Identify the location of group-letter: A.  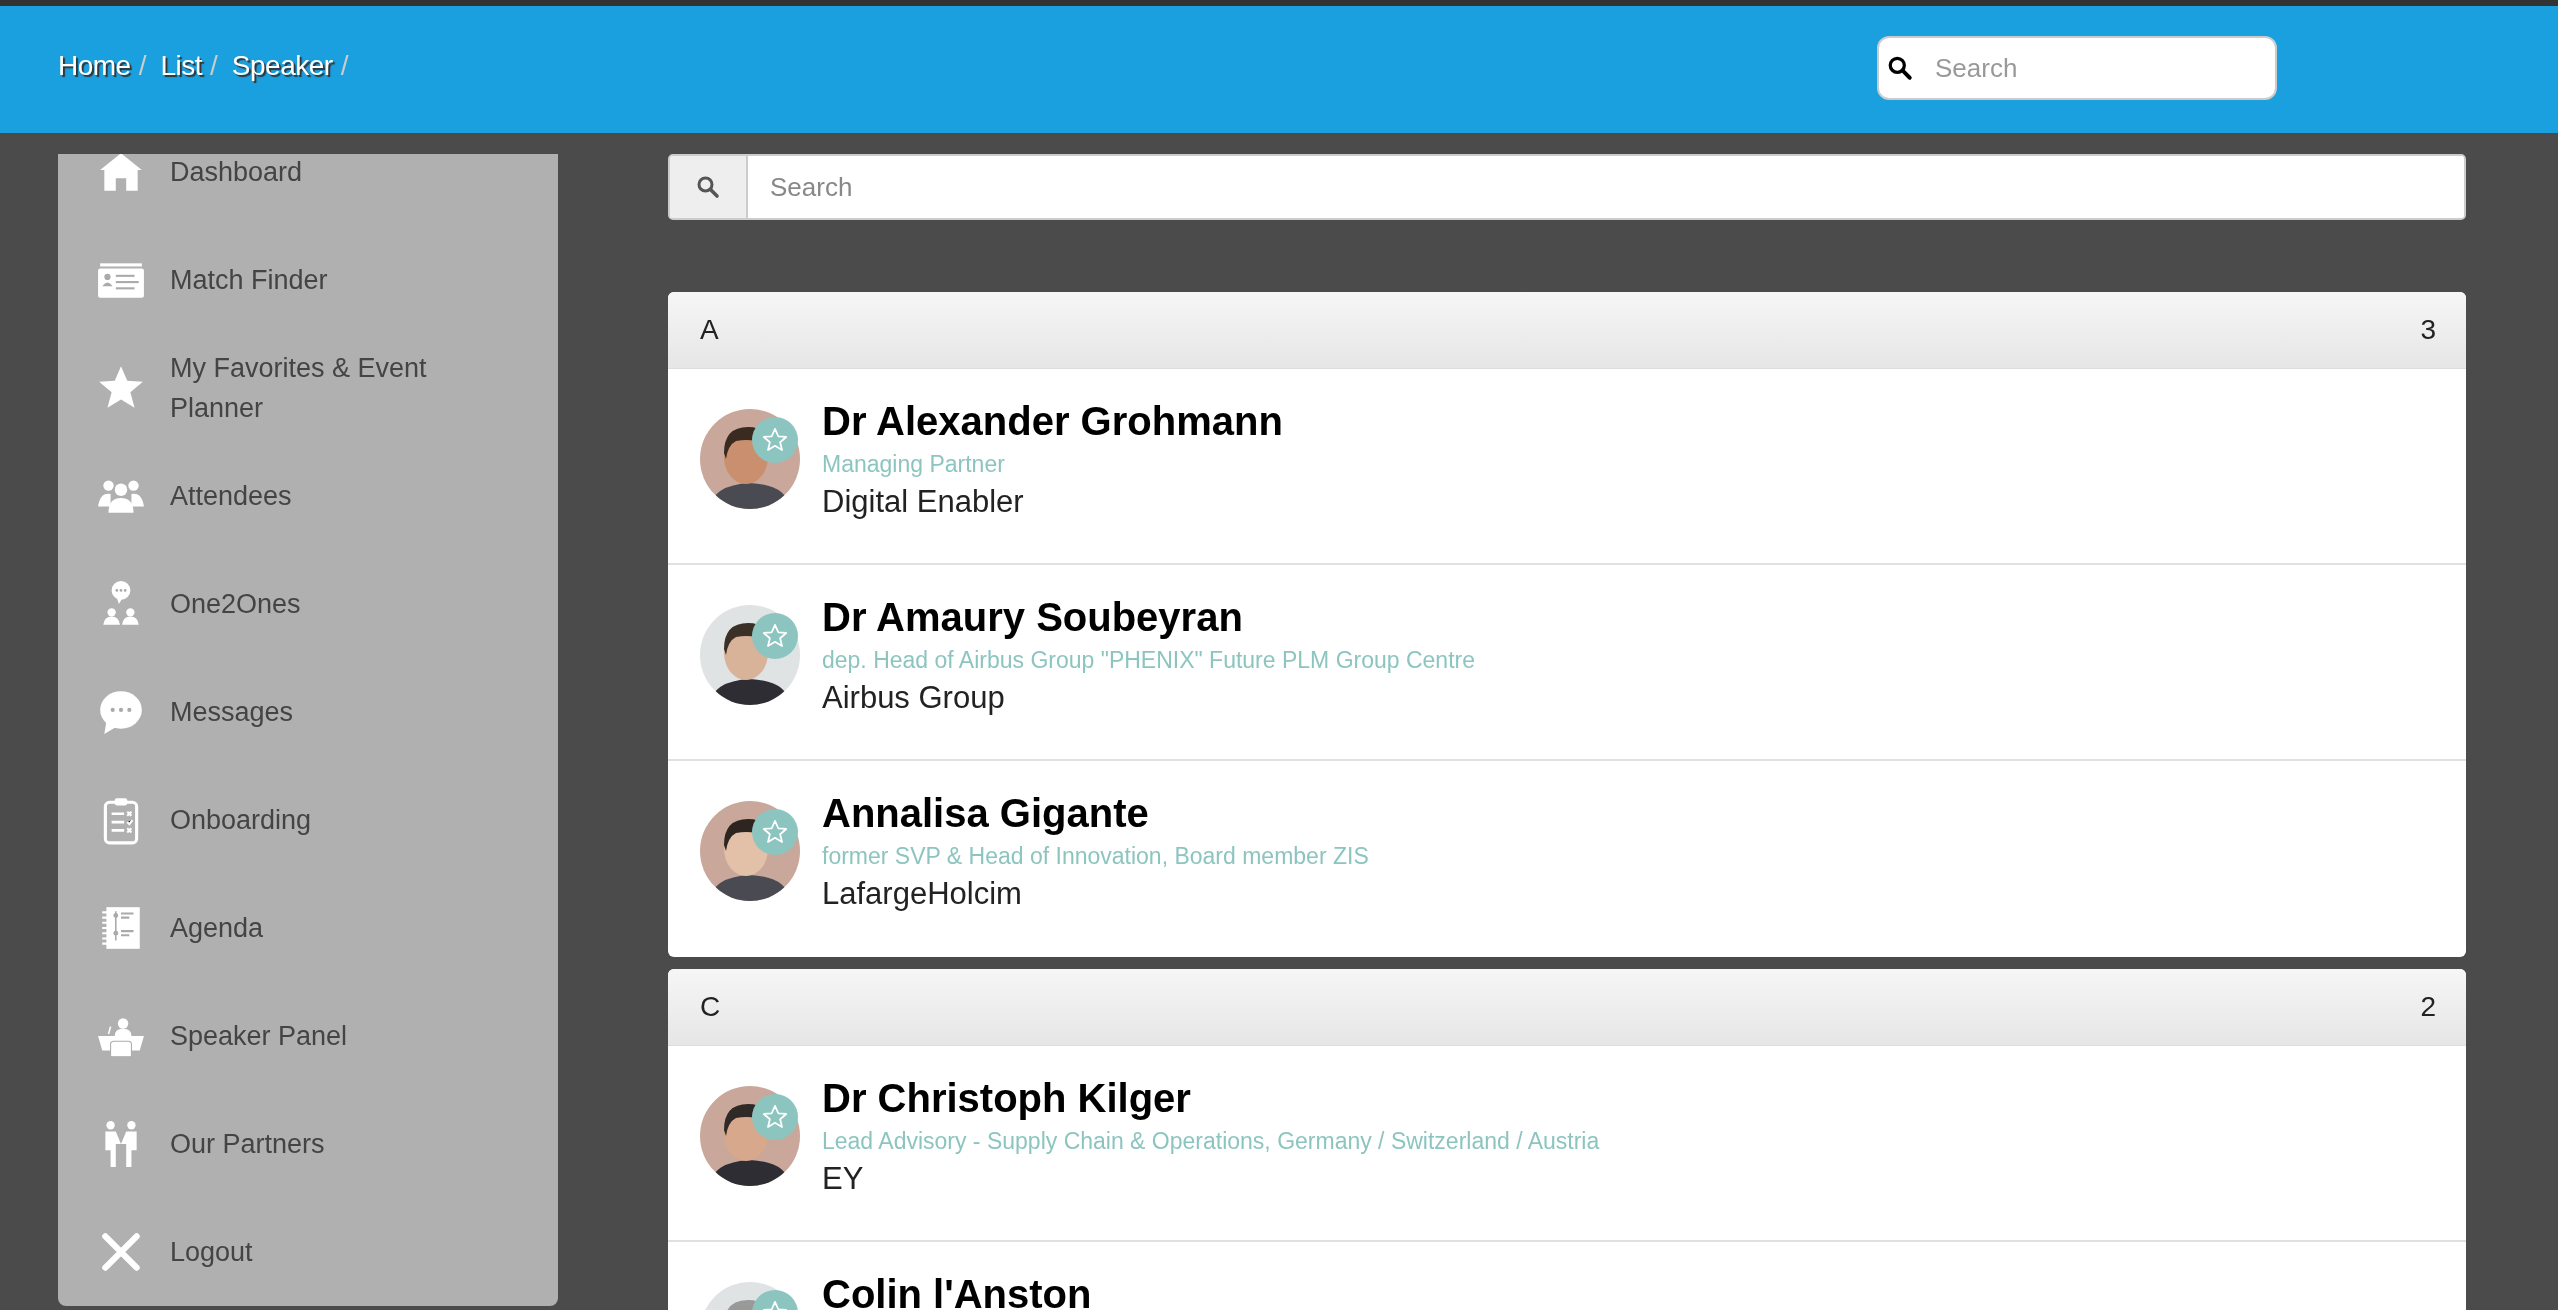
(709, 330).